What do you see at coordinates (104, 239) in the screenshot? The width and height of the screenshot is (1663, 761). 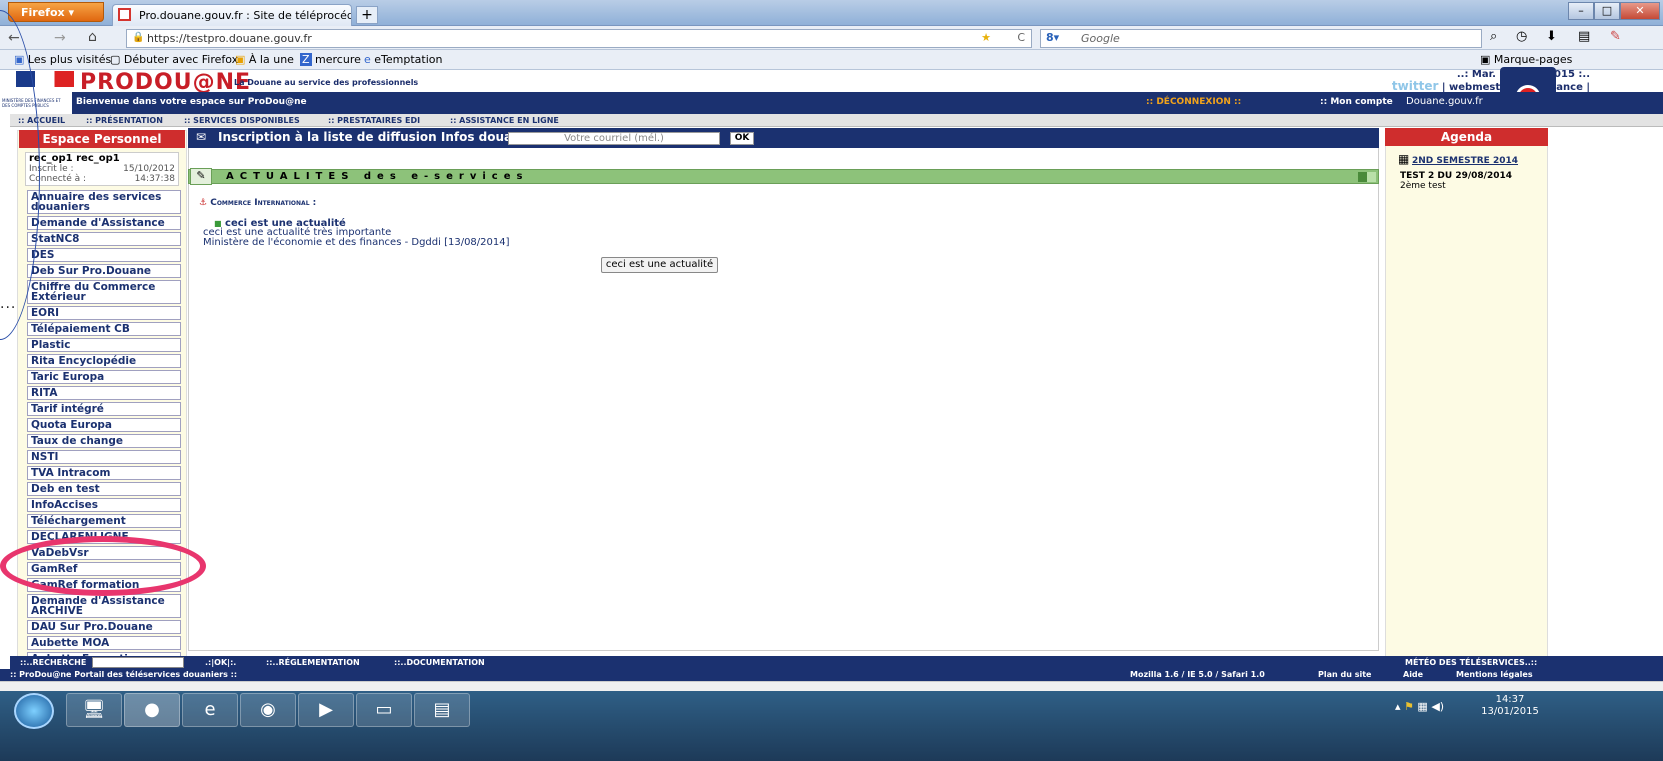 I see `sidebar-item-2: StatNC8` at bounding box center [104, 239].